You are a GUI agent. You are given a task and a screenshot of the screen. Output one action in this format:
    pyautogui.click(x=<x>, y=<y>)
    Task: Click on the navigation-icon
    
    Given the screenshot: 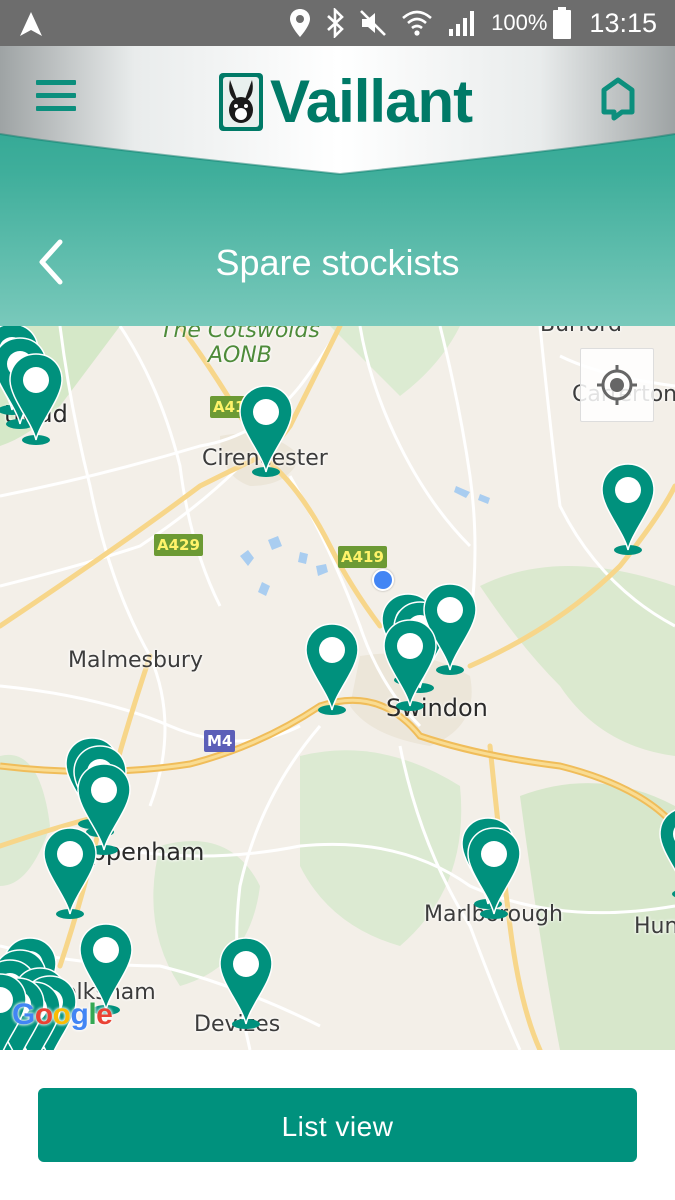 What is the action you would take?
    pyautogui.click(x=31, y=24)
    